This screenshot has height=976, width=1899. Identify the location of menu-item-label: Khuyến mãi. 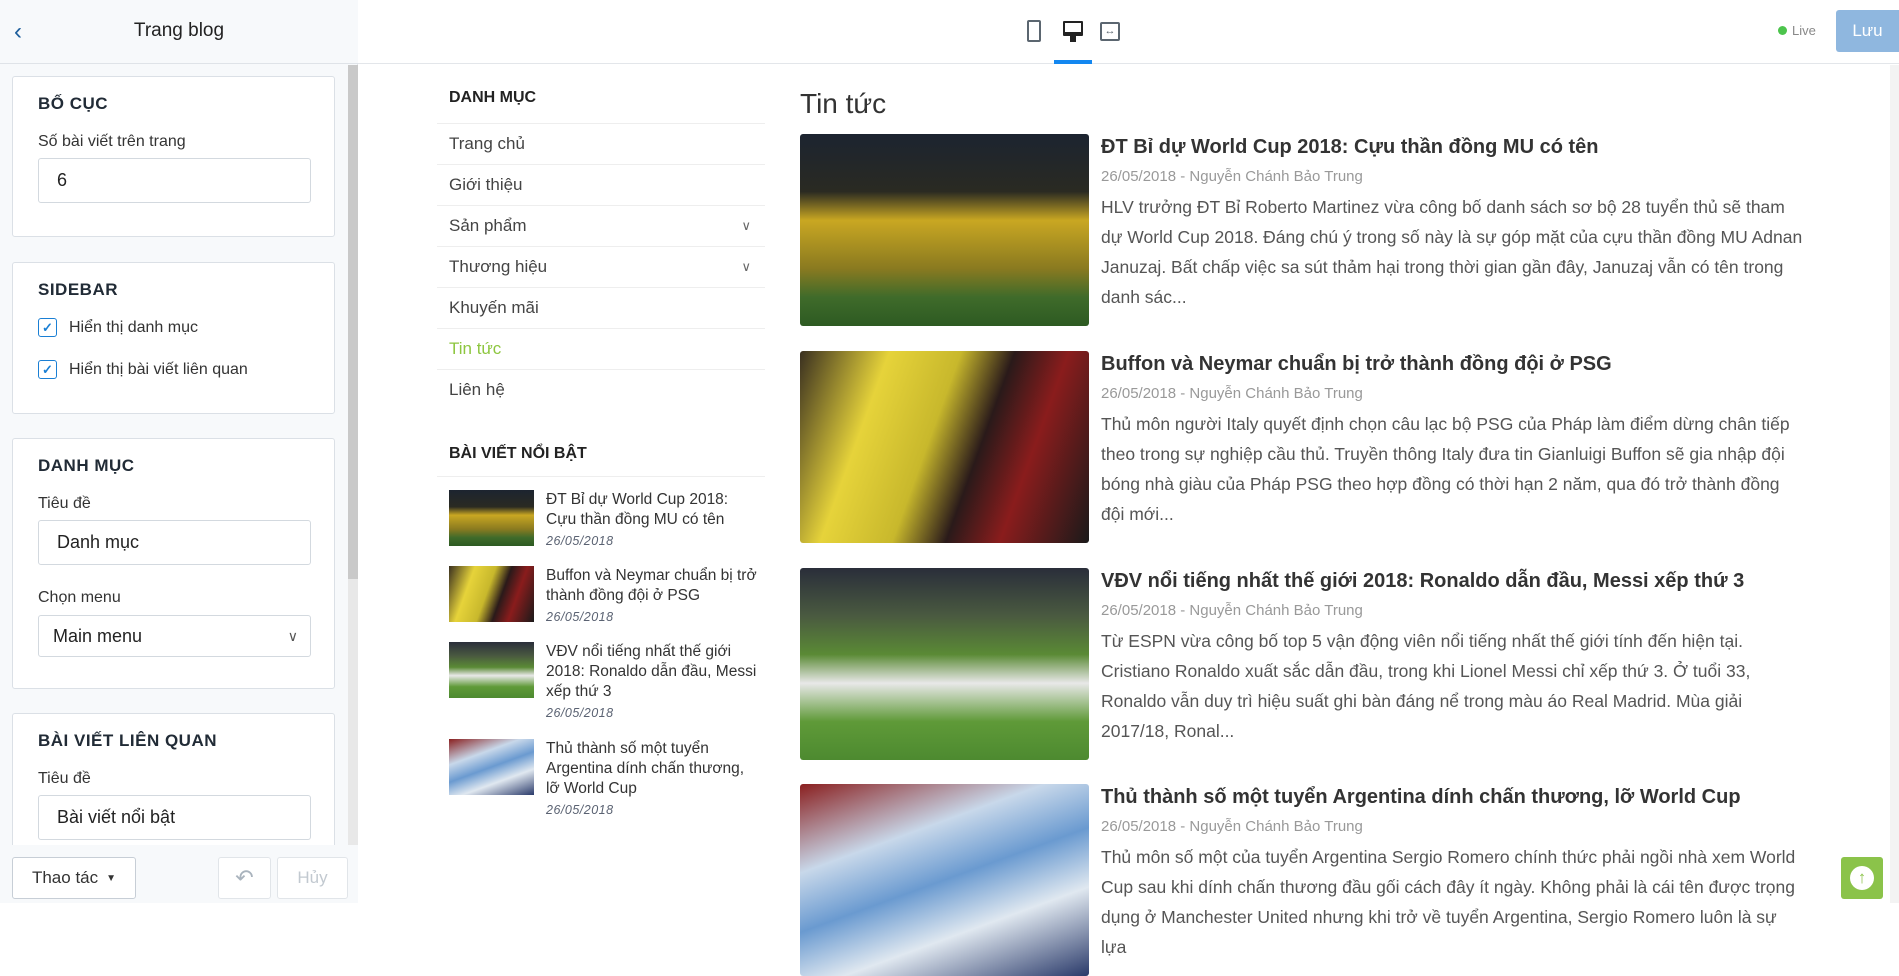
(494, 307).